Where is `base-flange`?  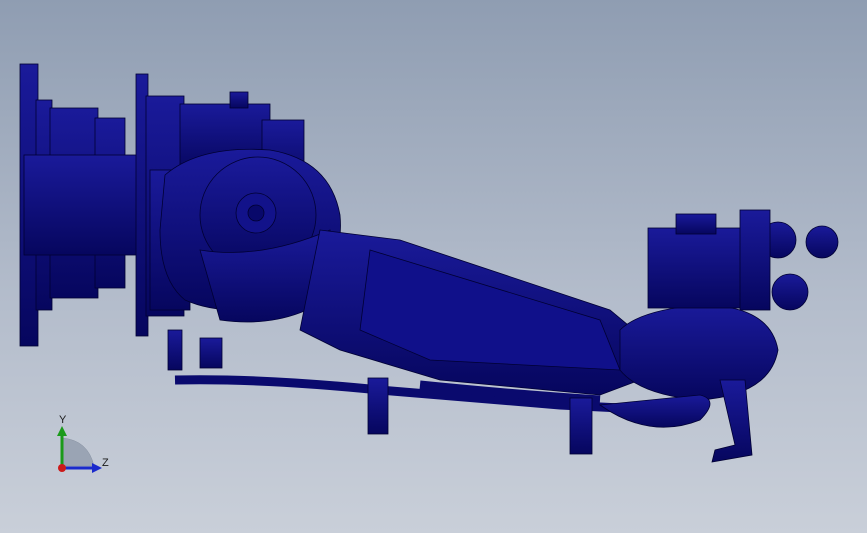
base-flange is located at coordinates (82, 205).